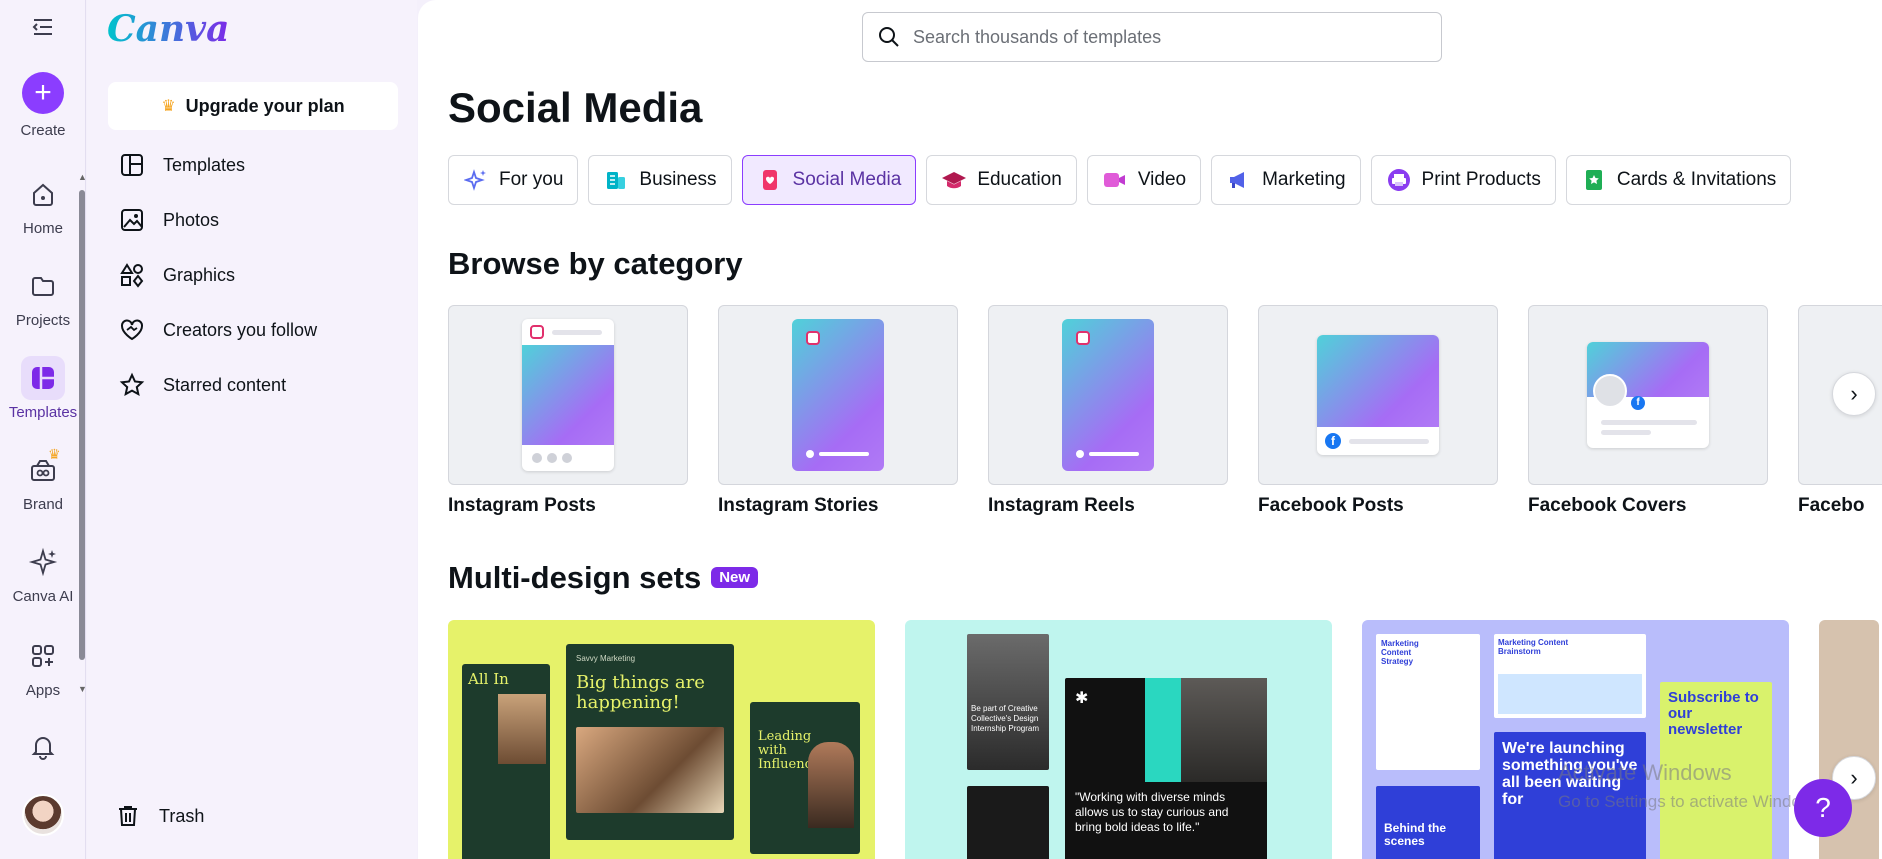 The image size is (1882, 859). I want to click on upgrade-plan-button: ♛ Upgrade your plan, so click(253, 106).